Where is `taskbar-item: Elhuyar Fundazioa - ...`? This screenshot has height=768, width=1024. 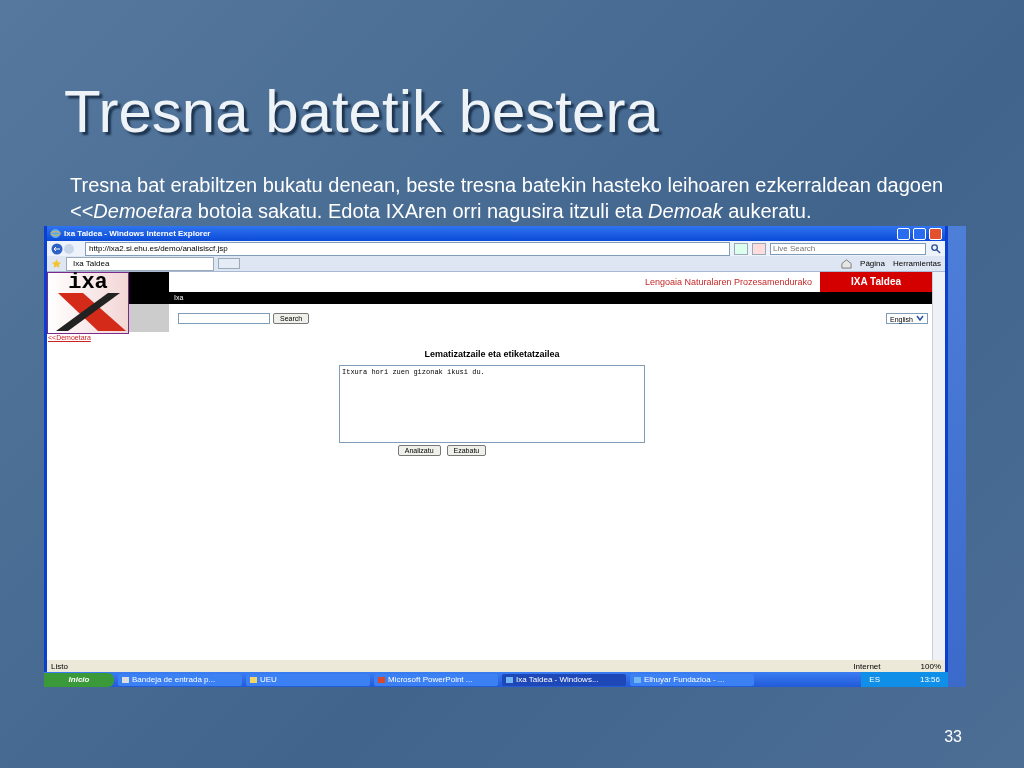
taskbar-item: Elhuyar Fundazioa - ... is located at coordinates (692, 679).